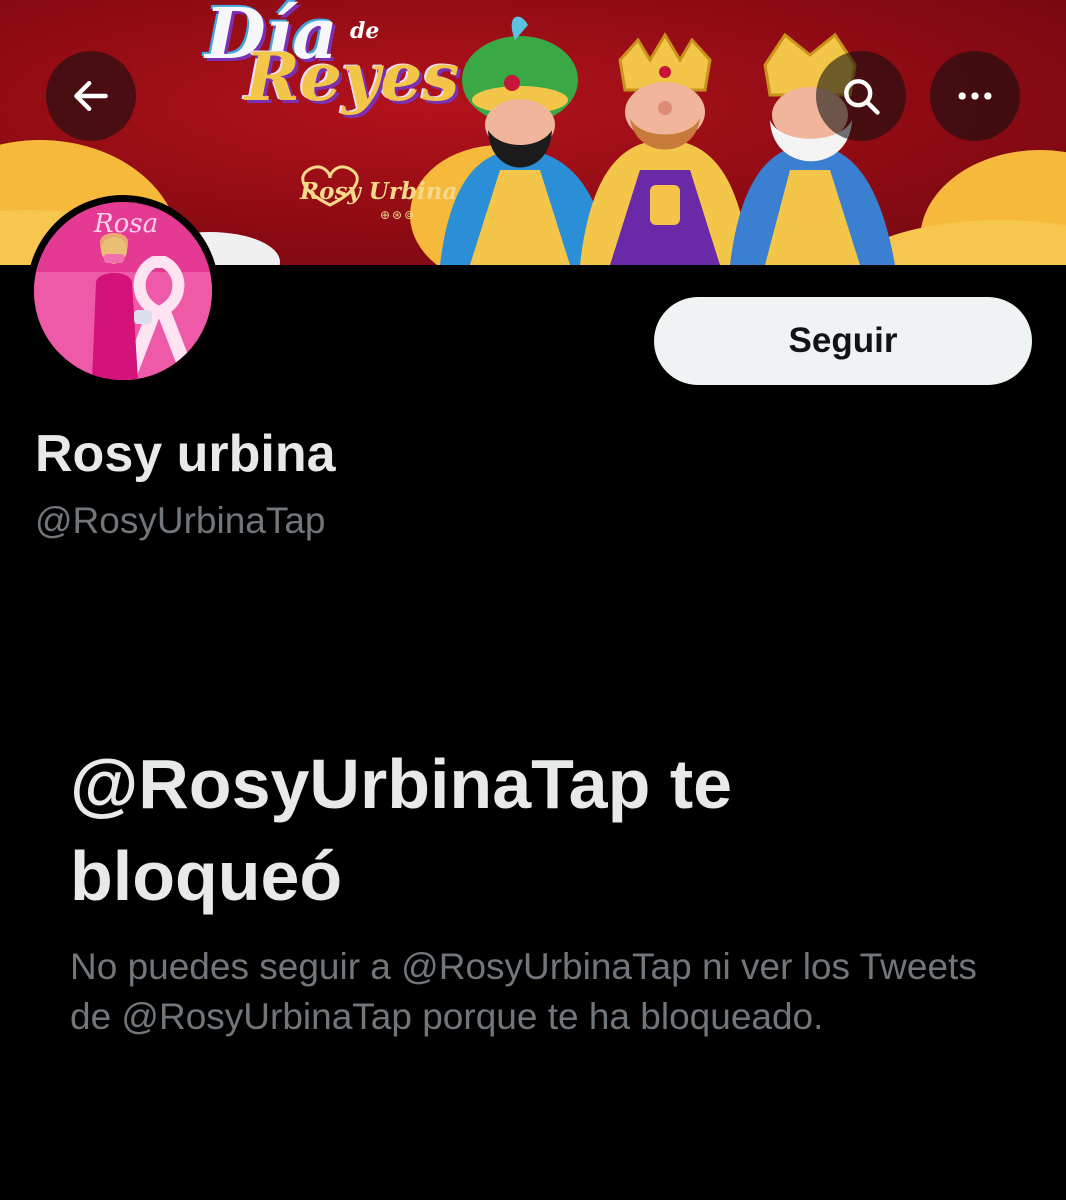 The height and width of the screenshot is (1200, 1066). I want to click on display-name: Rosy urbina, so click(185, 454).